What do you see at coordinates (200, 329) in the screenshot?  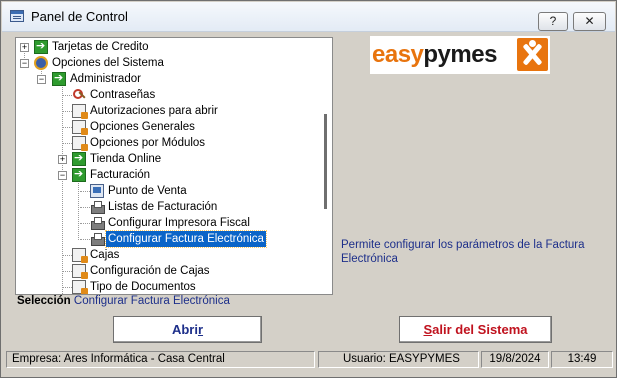 I see `open-button-accelerator: r` at bounding box center [200, 329].